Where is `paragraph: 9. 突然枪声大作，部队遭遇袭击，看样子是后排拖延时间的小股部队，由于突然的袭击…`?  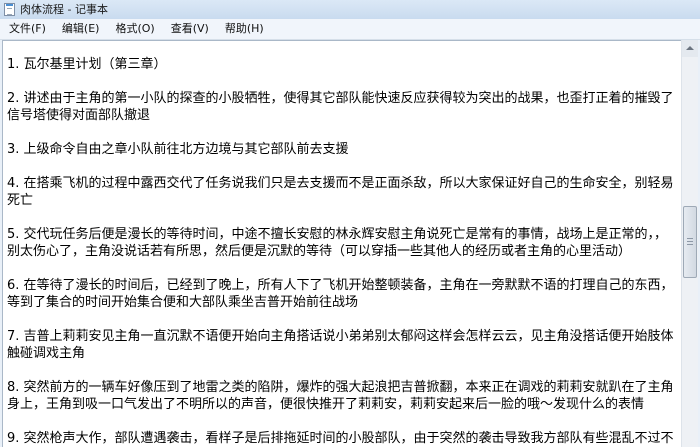 paragraph: 9. 突然枪声大作，部队遭遇袭击，看样子是后排拖延时间的小股部队，由于突然的袭击… is located at coordinates (340, 438).